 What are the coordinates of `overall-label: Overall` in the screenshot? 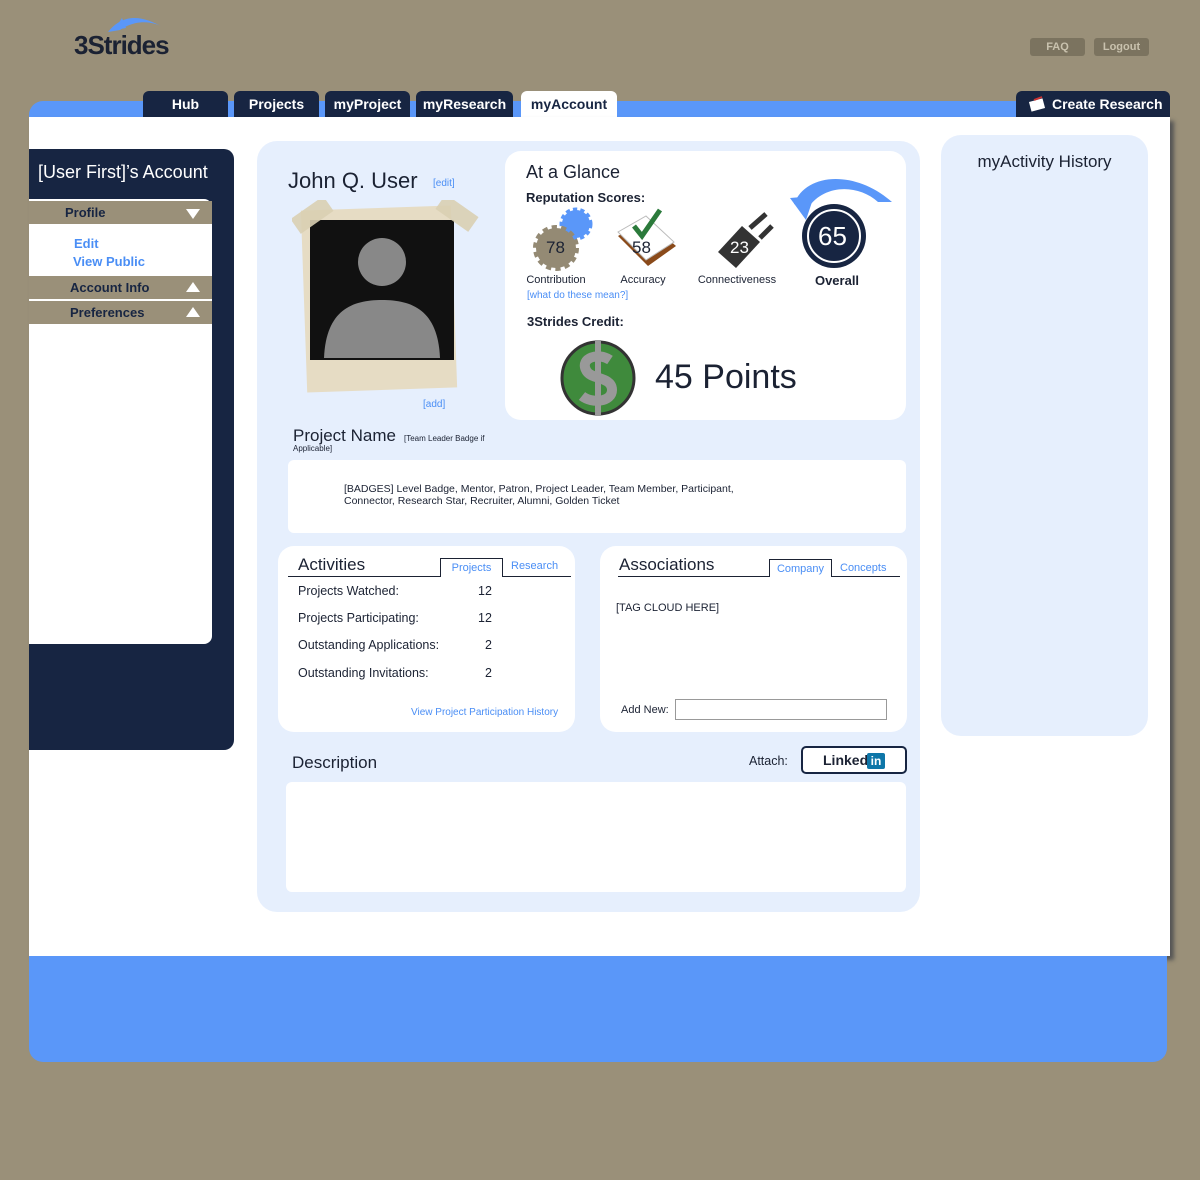 It's located at (837, 280).